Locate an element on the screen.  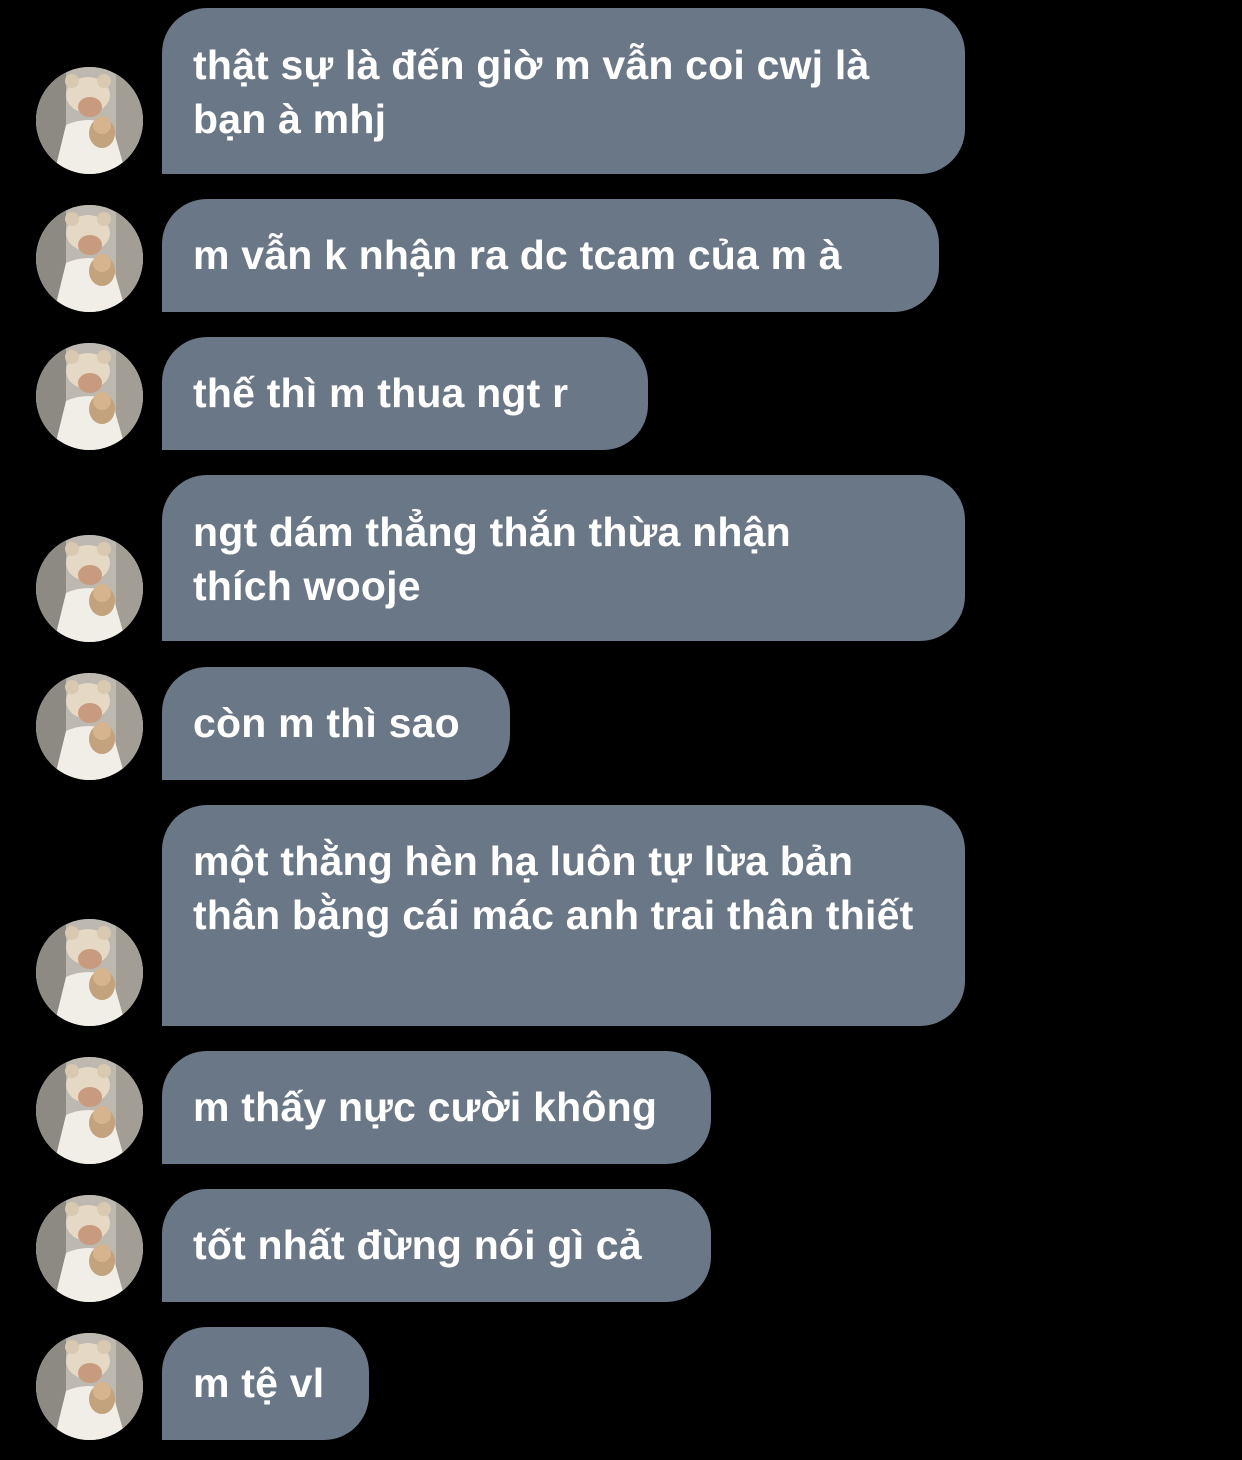
message-bubble: thế thì m thua ngt r is located at coordinates (405, 393).